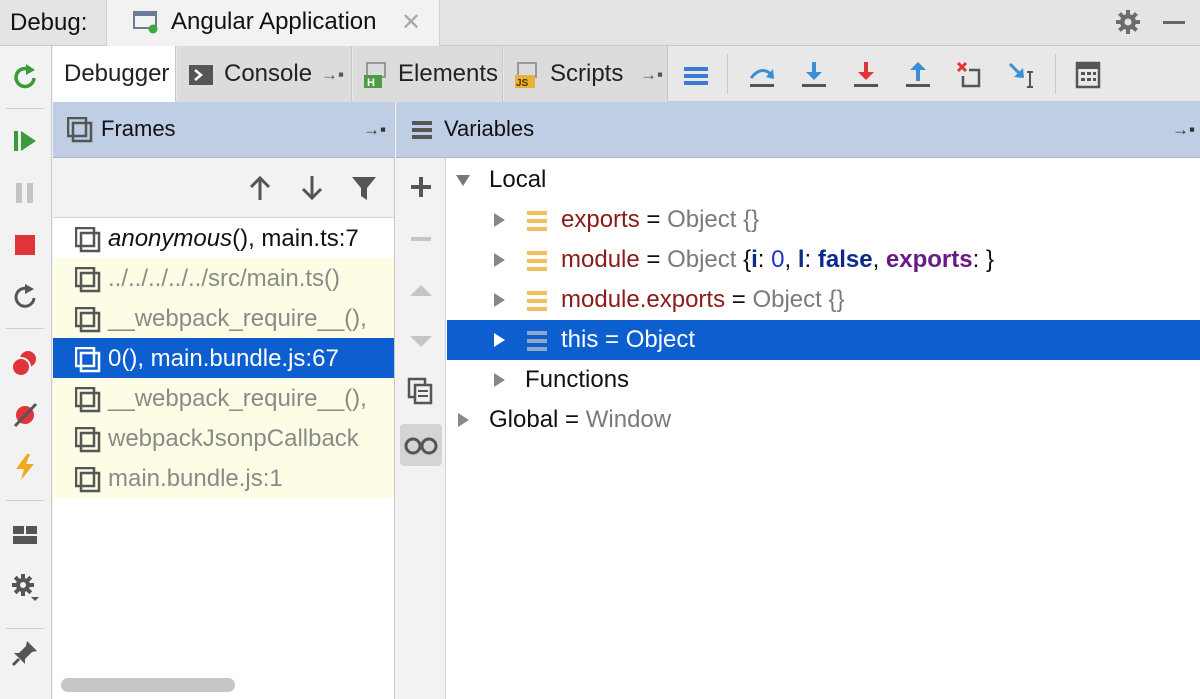  Describe the element at coordinates (421, 391) in the screenshot. I see `copy-icon` at that location.